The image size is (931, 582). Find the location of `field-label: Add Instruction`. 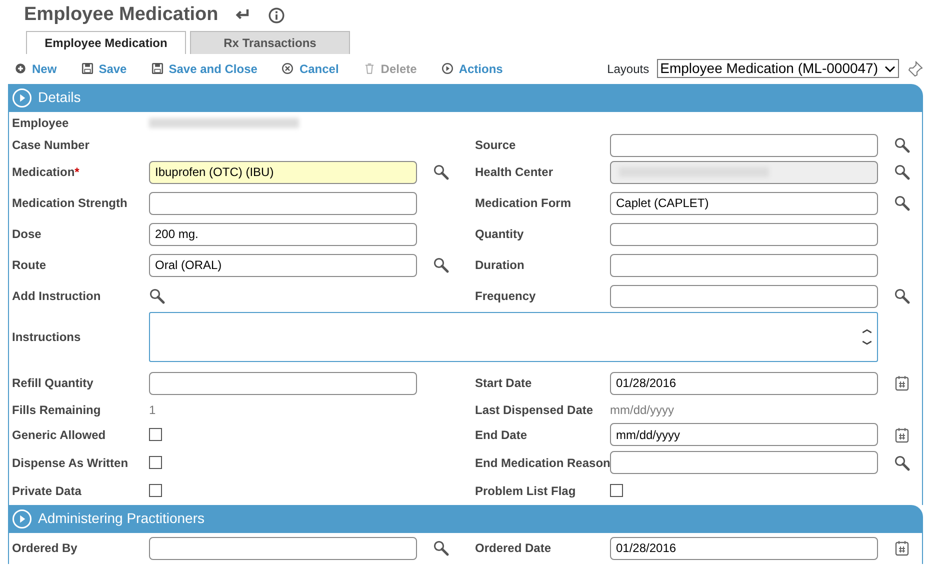

field-label: Add Instruction is located at coordinates (56, 297).